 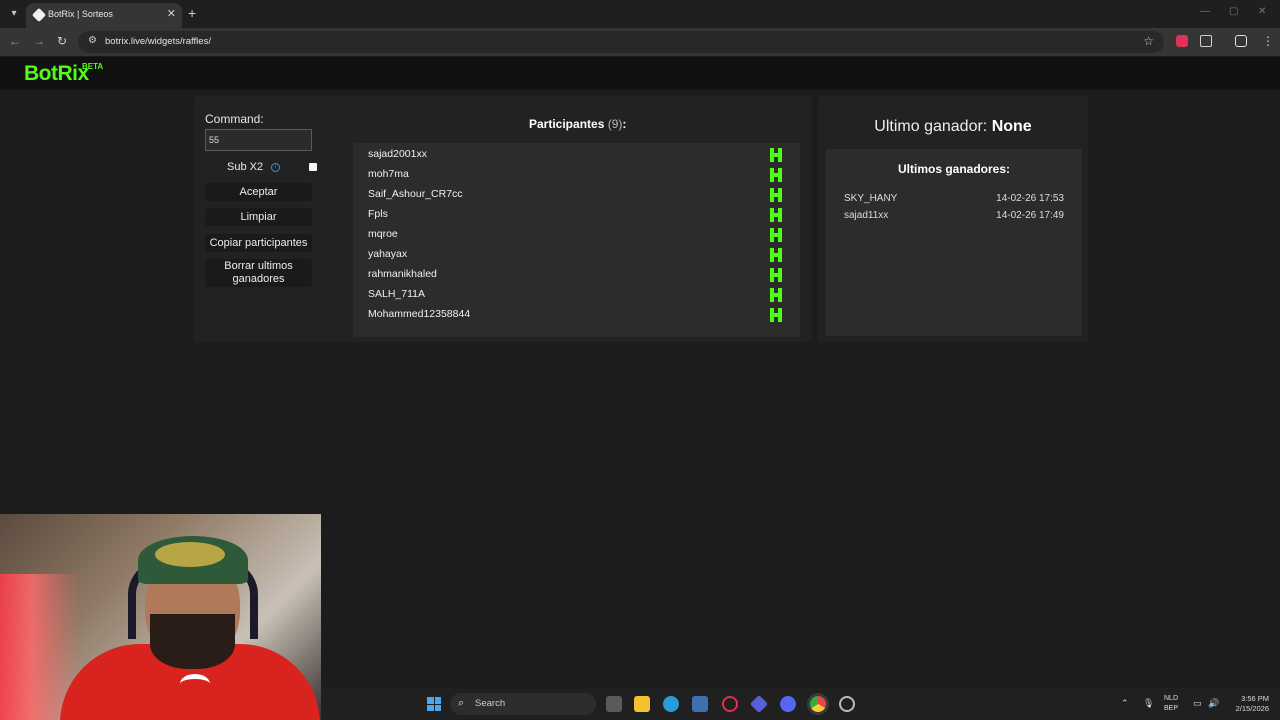 What do you see at coordinates (576, 275) in the screenshot?
I see `participant-row: rahmanikhaled` at bounding box center [576, 275].